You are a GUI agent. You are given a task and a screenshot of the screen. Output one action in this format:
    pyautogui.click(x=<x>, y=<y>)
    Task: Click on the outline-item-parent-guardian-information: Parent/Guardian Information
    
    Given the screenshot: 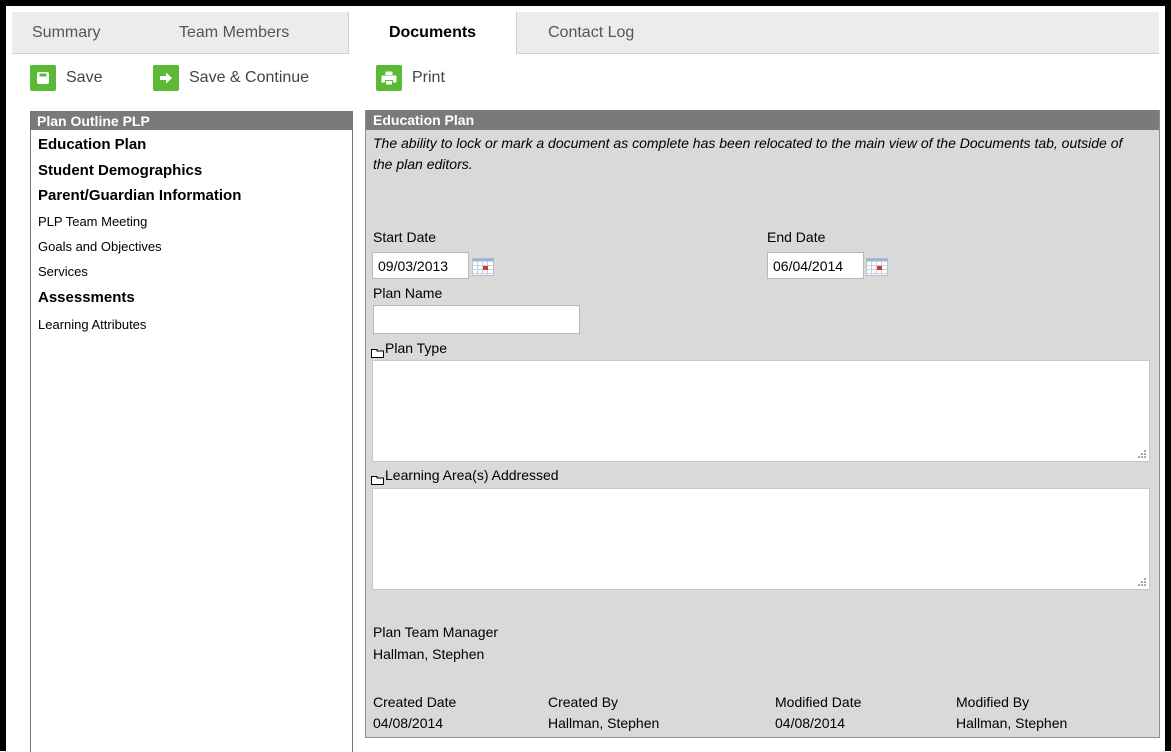 What is the action you would take?
    pyautogui.click(x=139, y=195)
    